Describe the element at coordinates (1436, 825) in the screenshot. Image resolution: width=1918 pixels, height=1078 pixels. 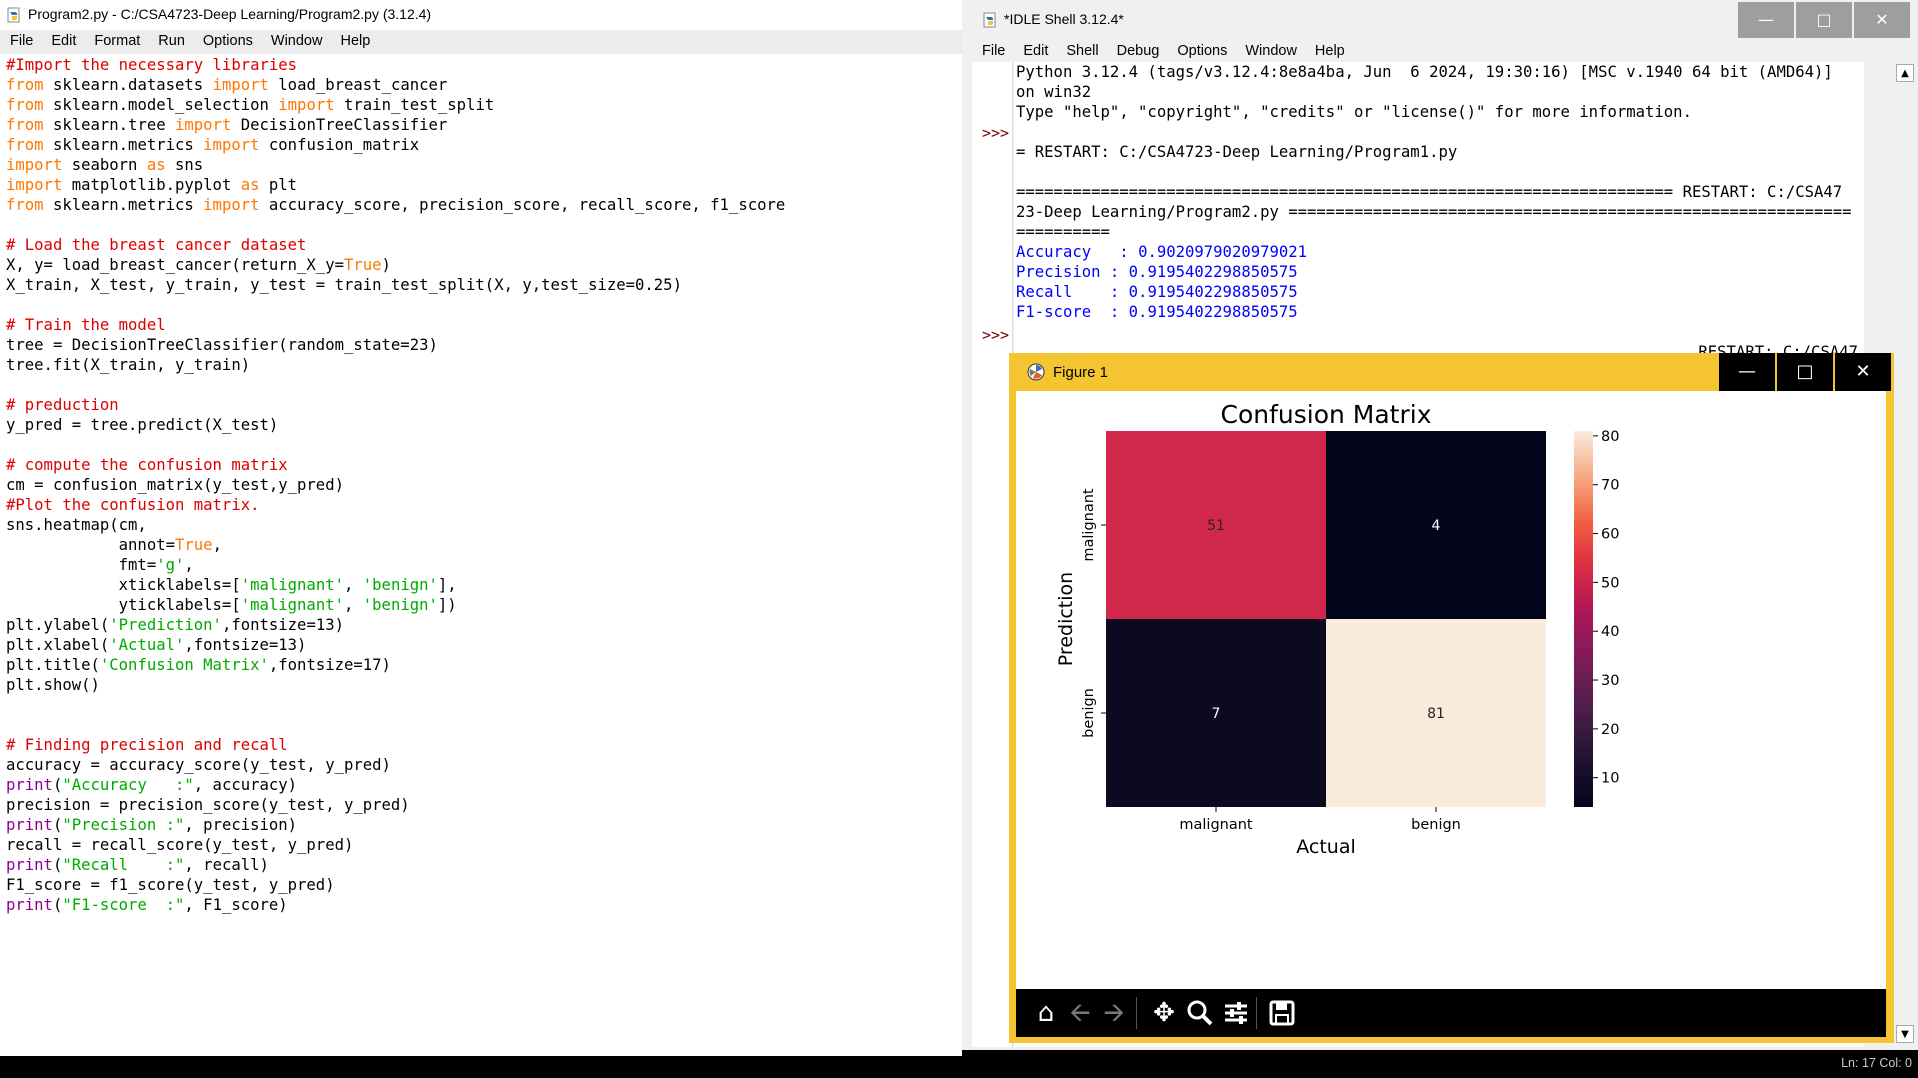
I see `x-tick-label: benign` at that location.